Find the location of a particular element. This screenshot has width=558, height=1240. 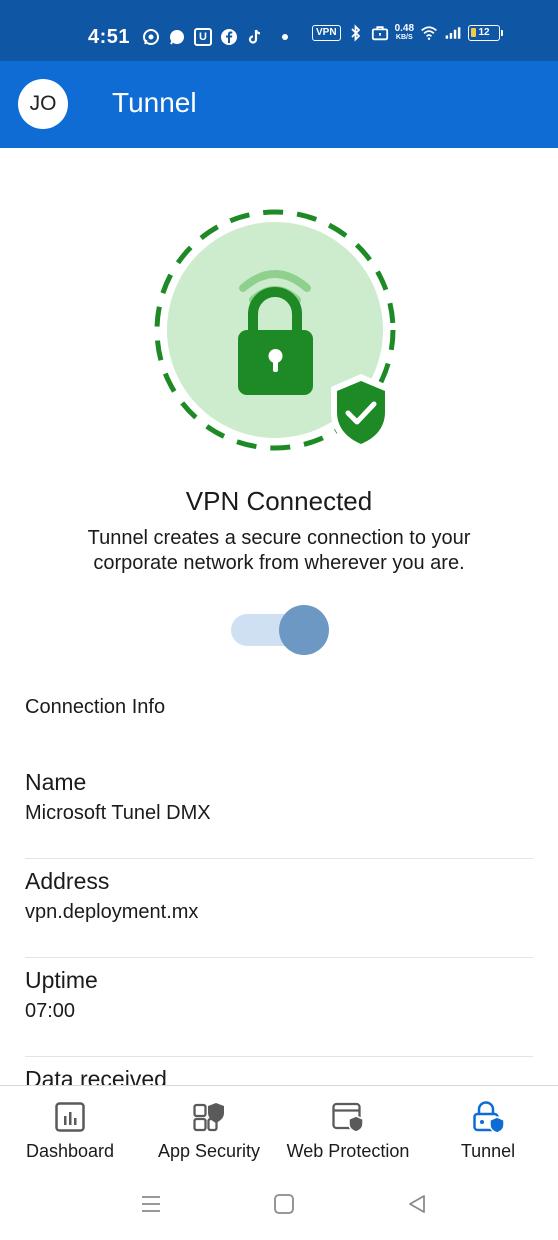

tiktok-icon is located at coordinates (255, 37).